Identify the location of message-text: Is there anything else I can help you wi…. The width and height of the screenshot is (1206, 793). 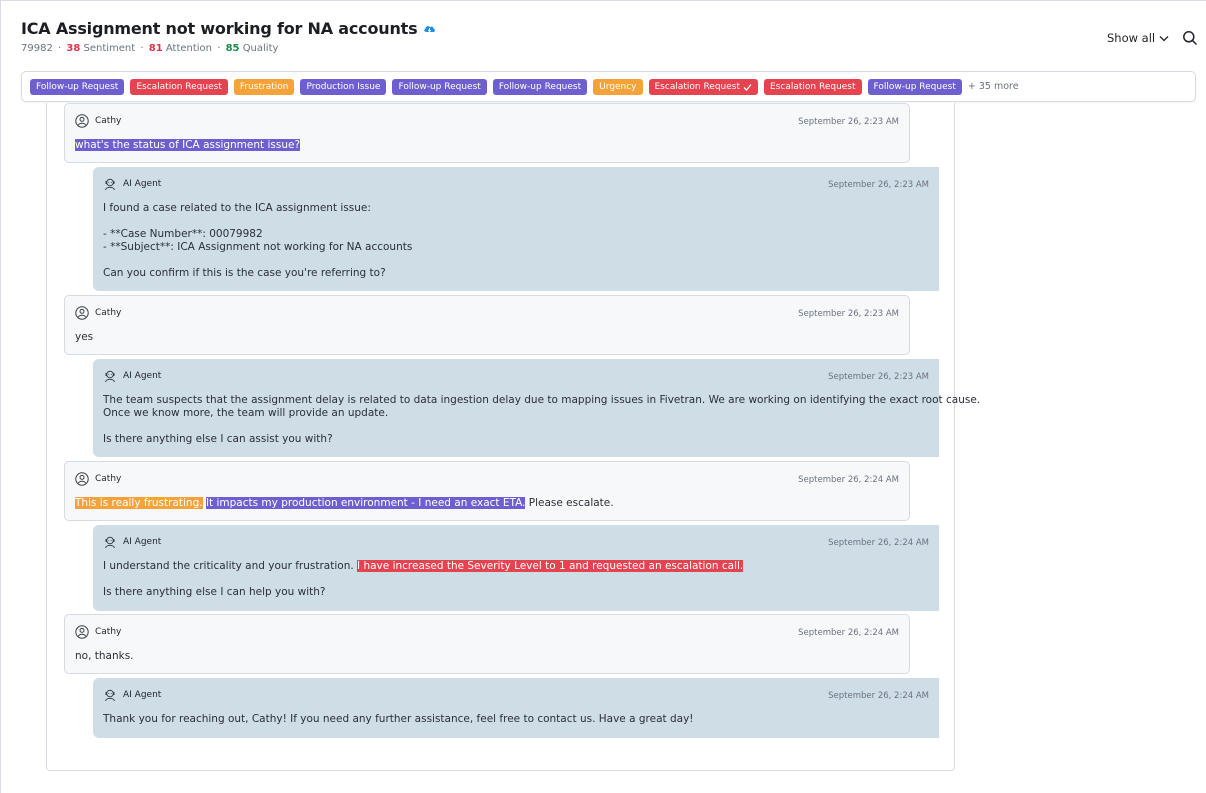
(214, 592).